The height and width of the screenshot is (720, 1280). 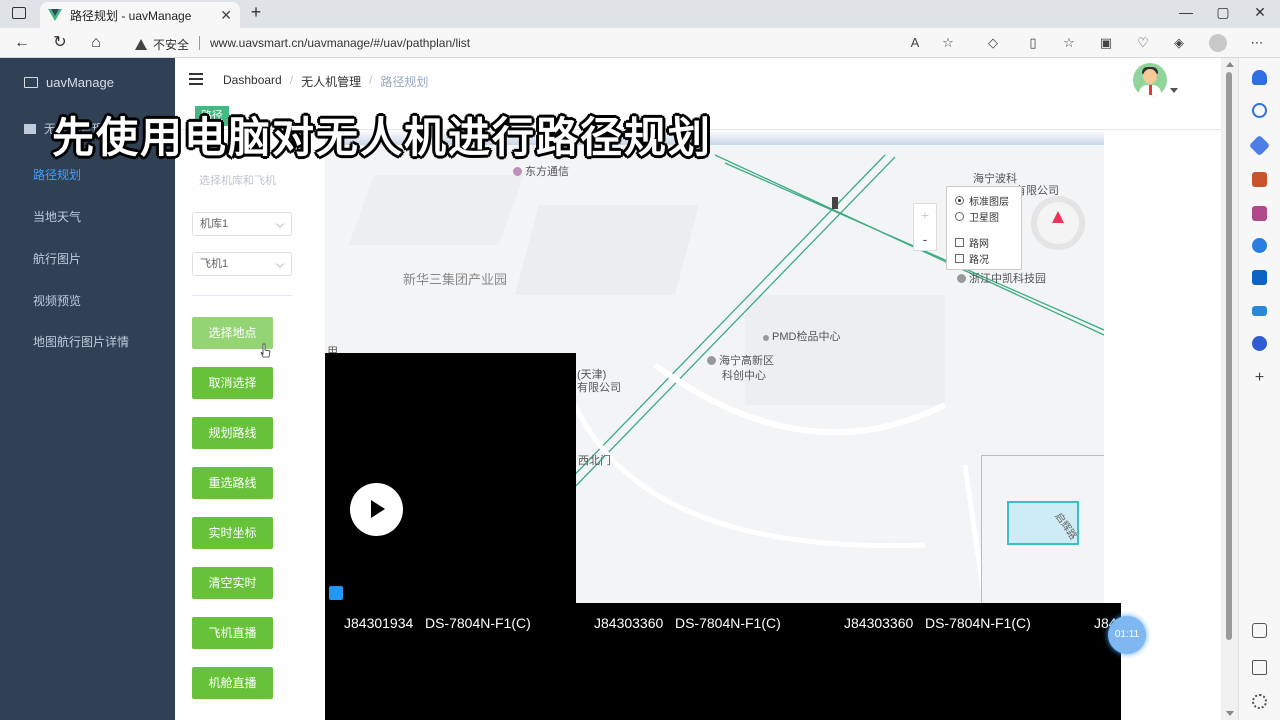 I want to click on favorite-star-icon: ☆, so click(x=948, y=43).